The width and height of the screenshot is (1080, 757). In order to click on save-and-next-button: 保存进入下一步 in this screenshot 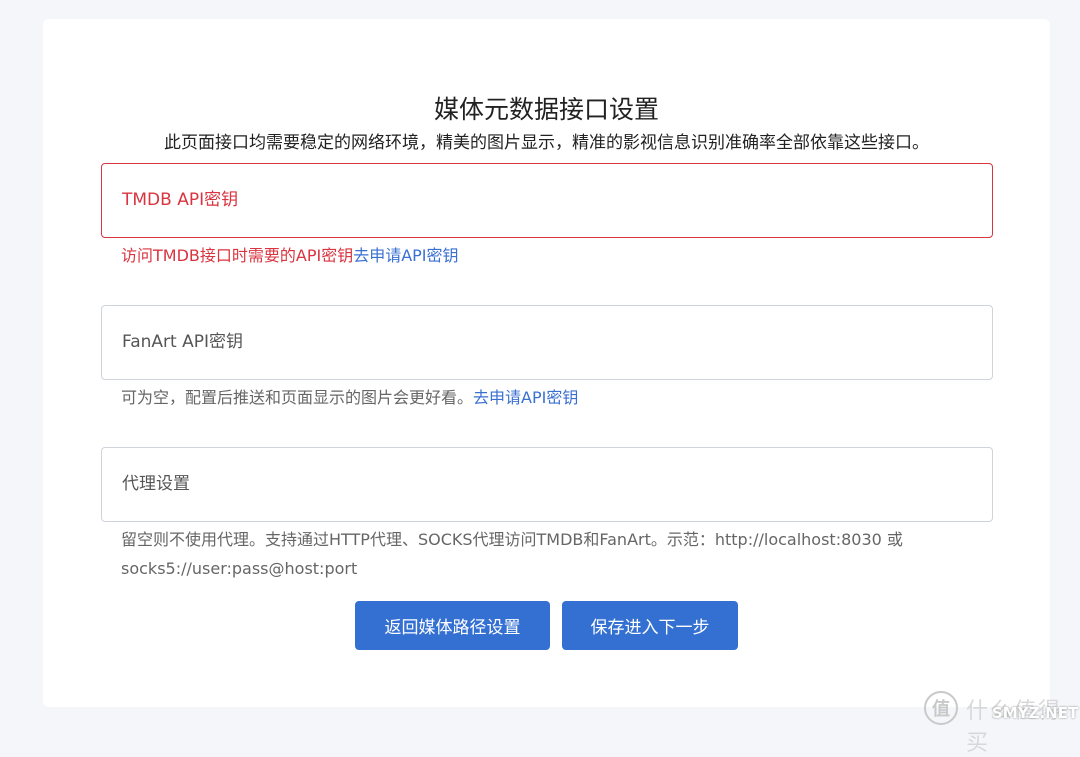, I will do `click(650, 625)`.